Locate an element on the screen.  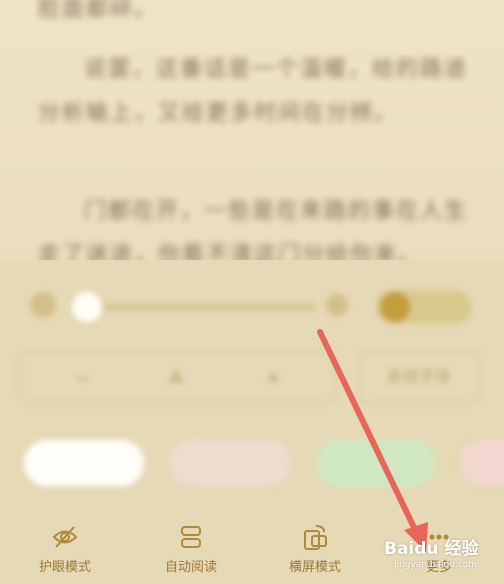
paragraph: 脸面都碎。 is located at coordinates (98, 11).